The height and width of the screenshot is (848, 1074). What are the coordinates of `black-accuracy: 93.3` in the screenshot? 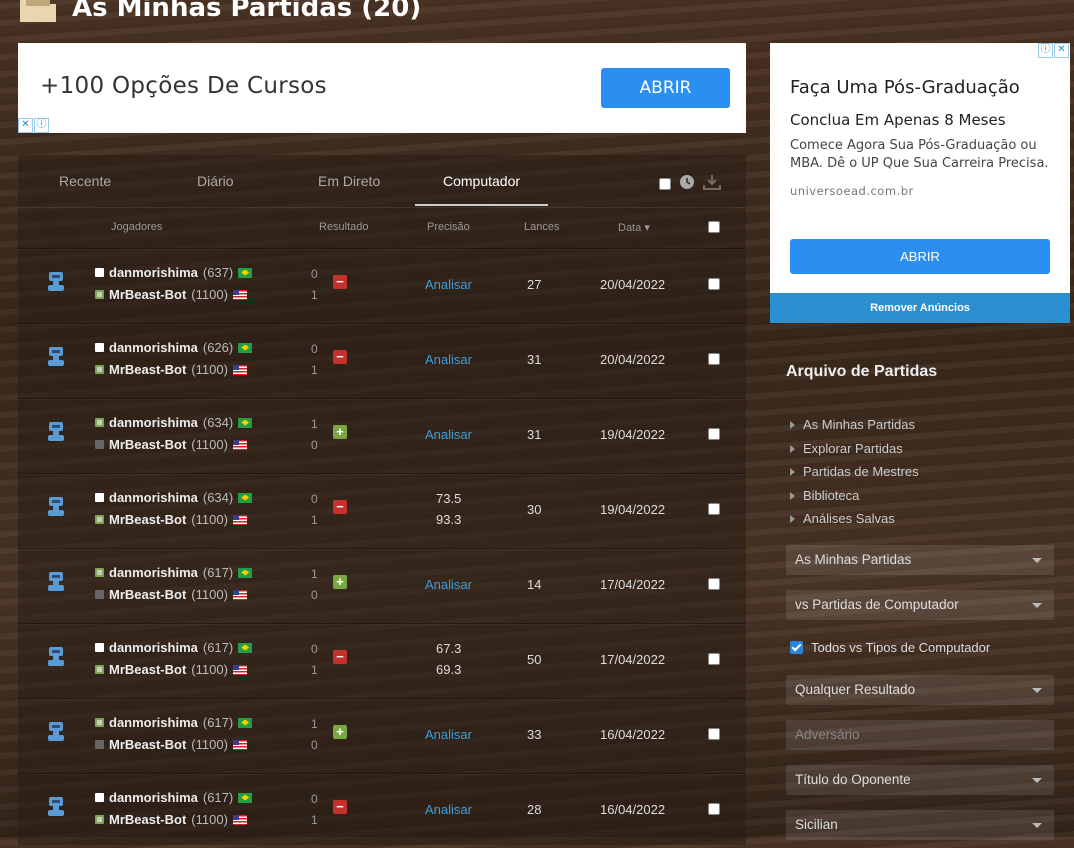 It's located at (449, 519).